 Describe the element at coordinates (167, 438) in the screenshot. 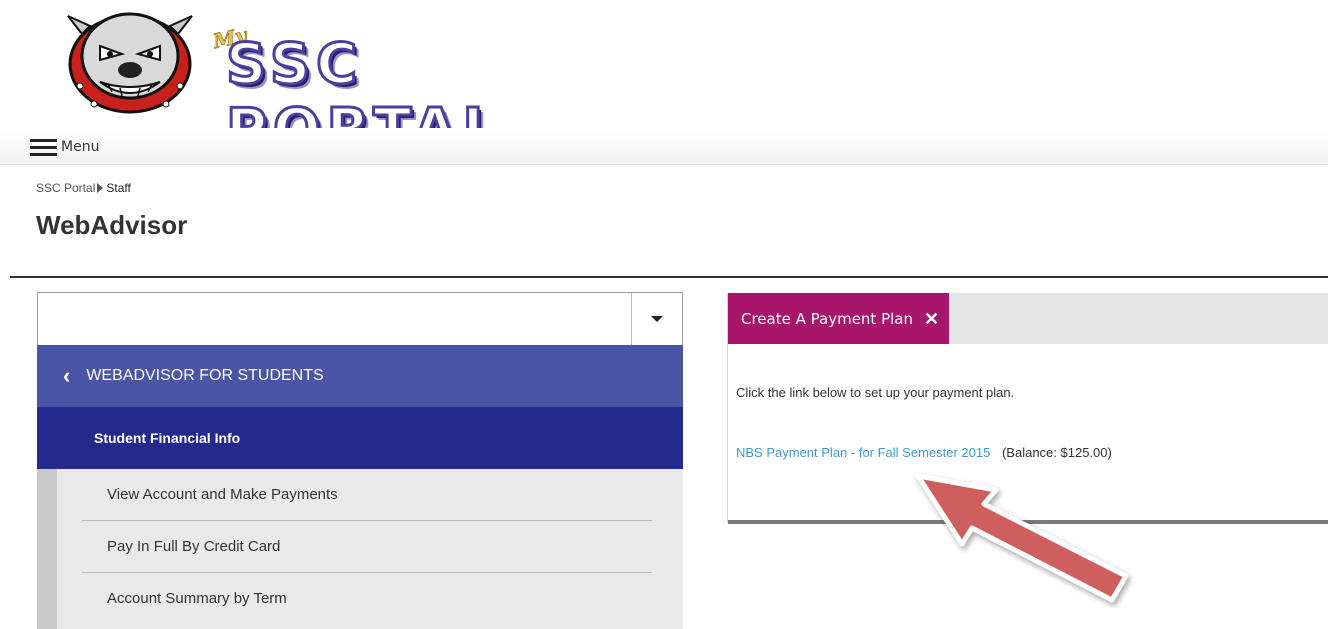

I see `nav-section-label: Student Financial Info` at that location.